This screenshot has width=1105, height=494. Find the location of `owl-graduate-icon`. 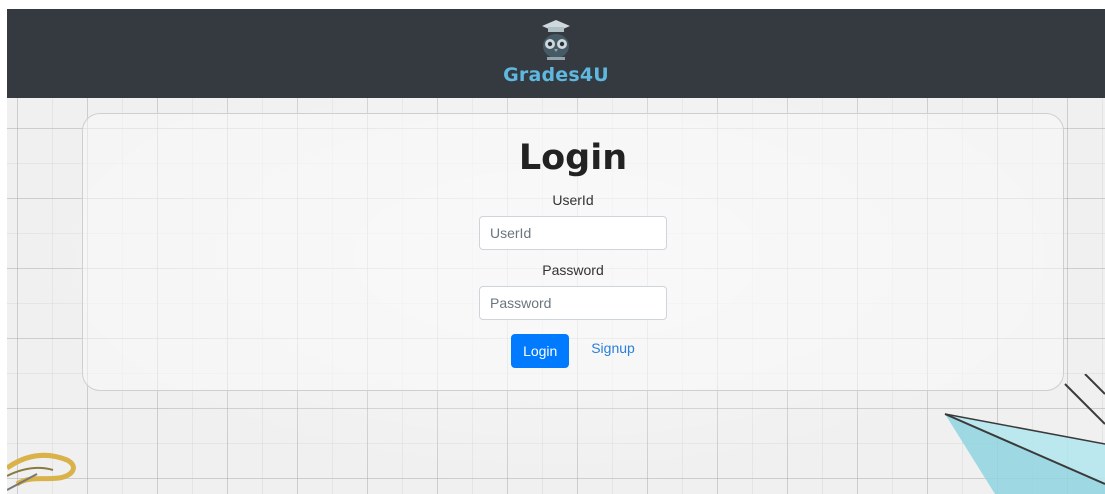

owl-graduate-icon is located at coordinates (556, 40).